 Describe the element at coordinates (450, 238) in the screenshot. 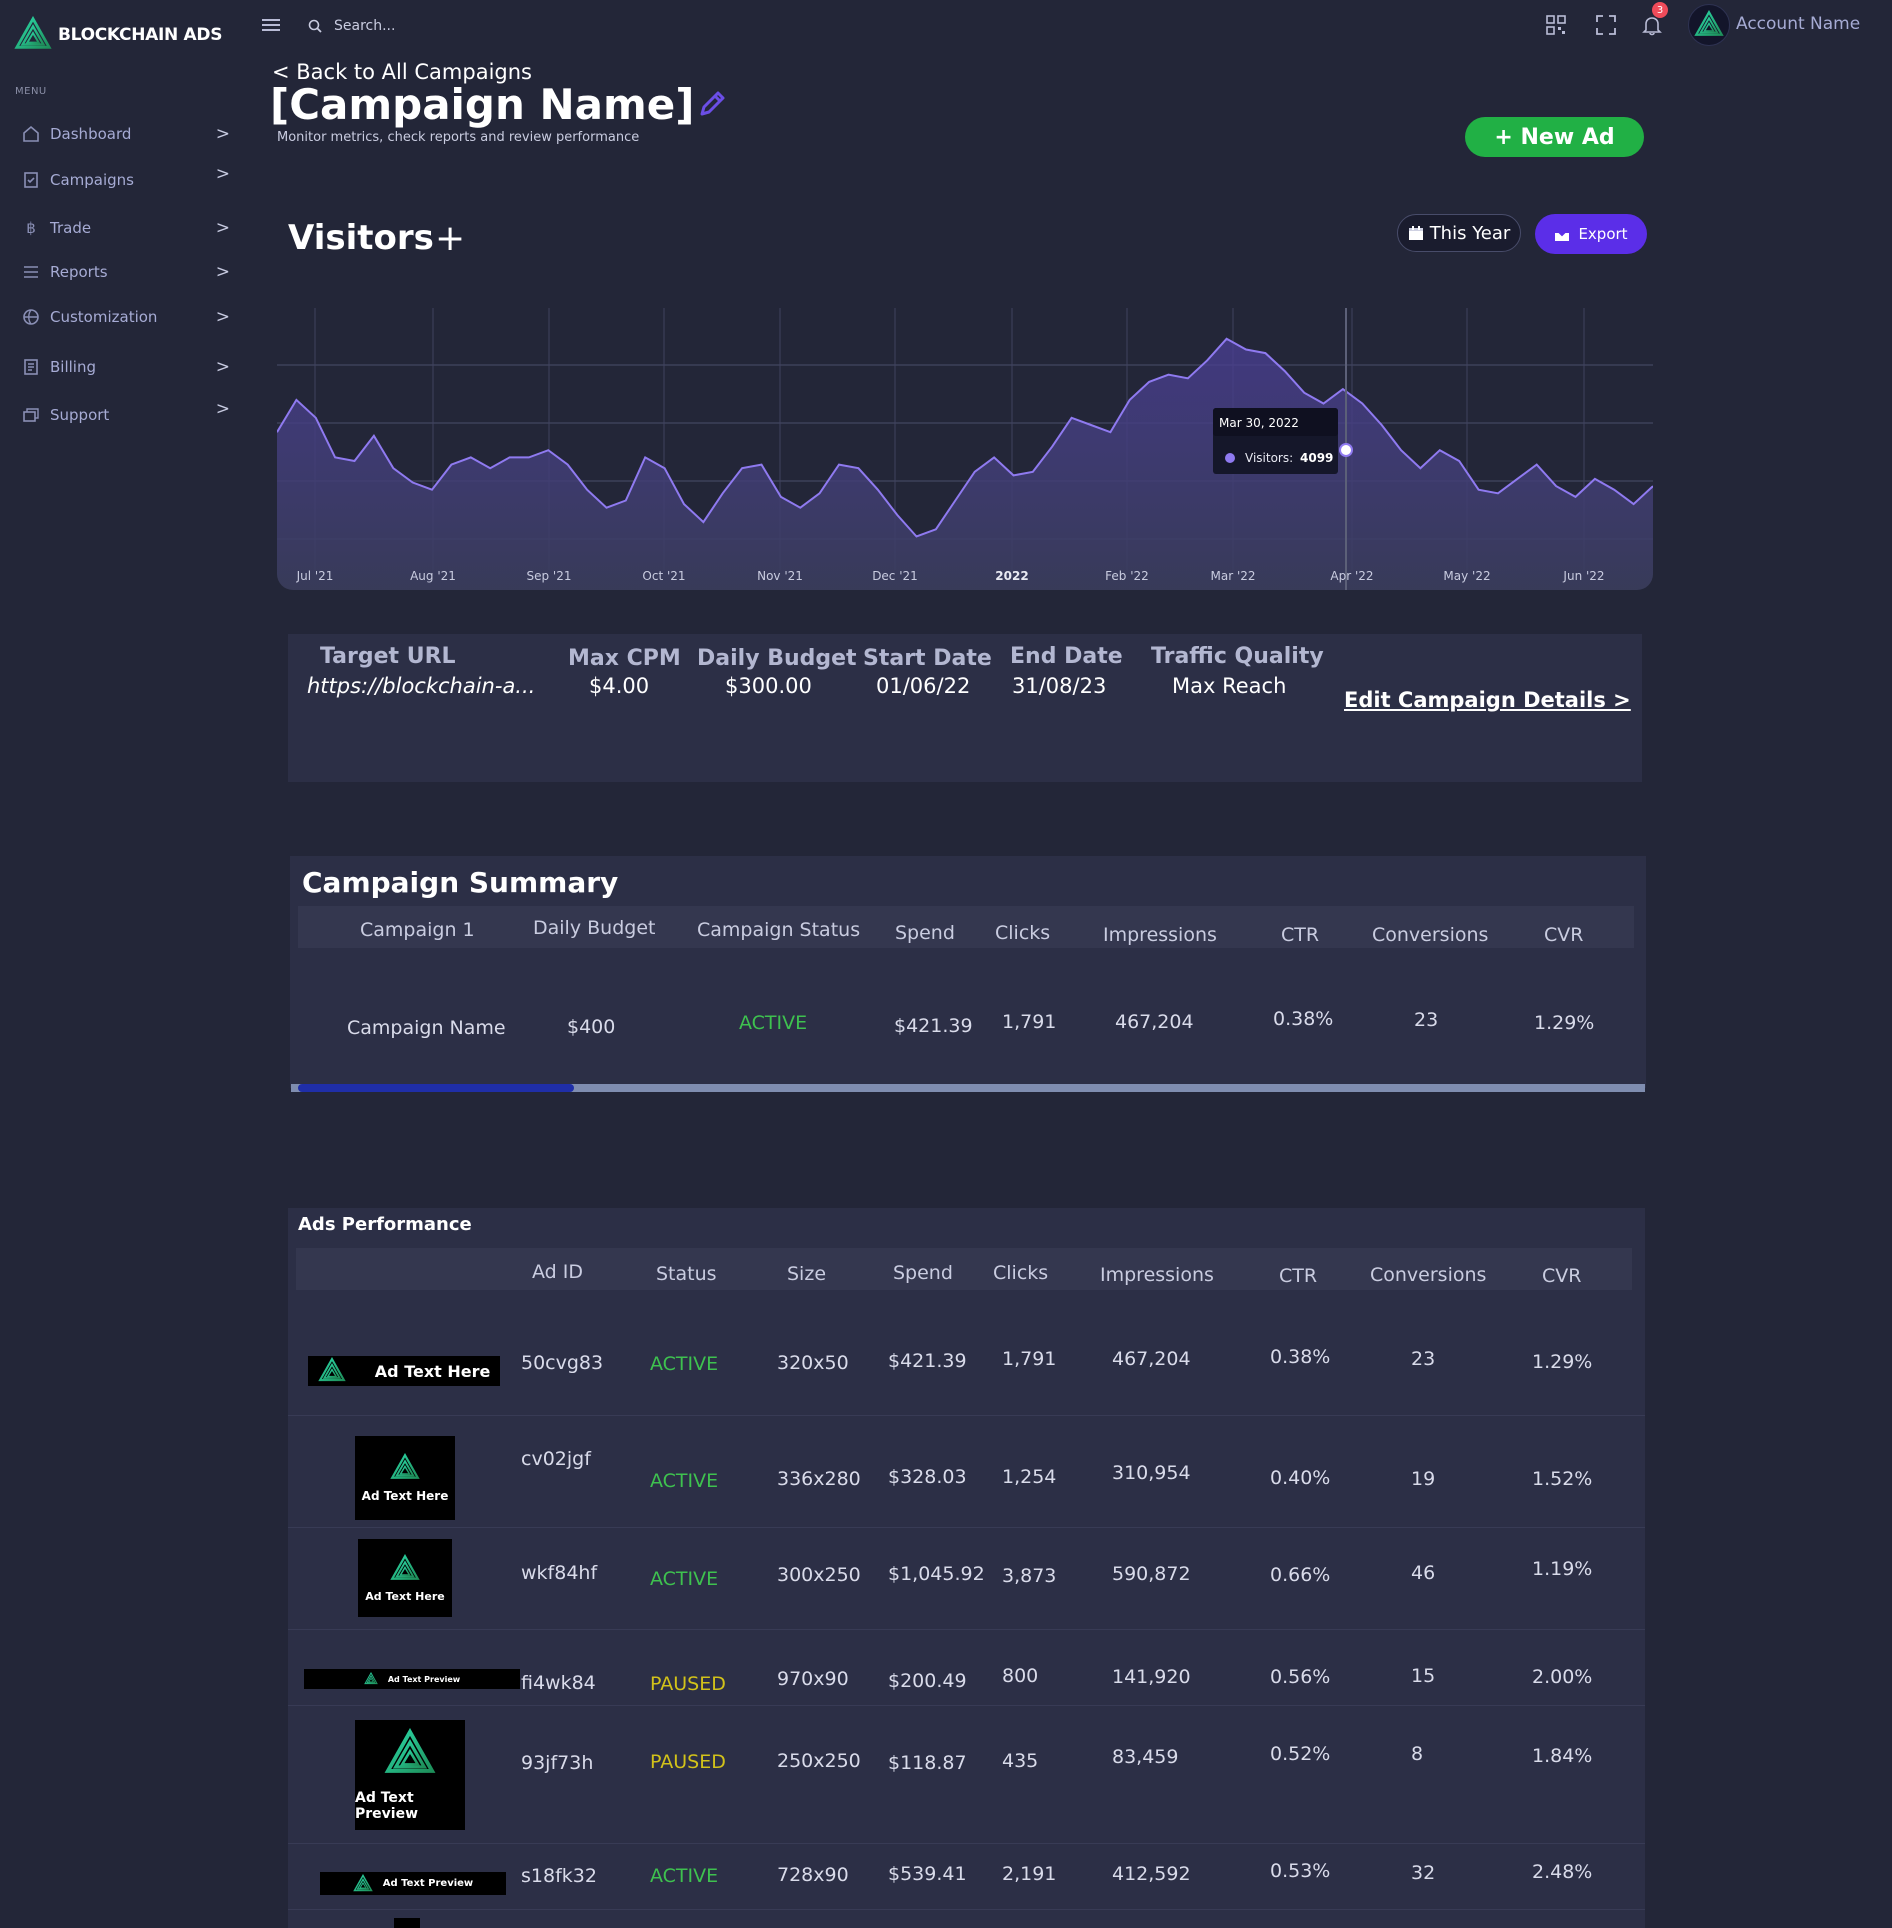

I see `add-metric-button: +` at that location.